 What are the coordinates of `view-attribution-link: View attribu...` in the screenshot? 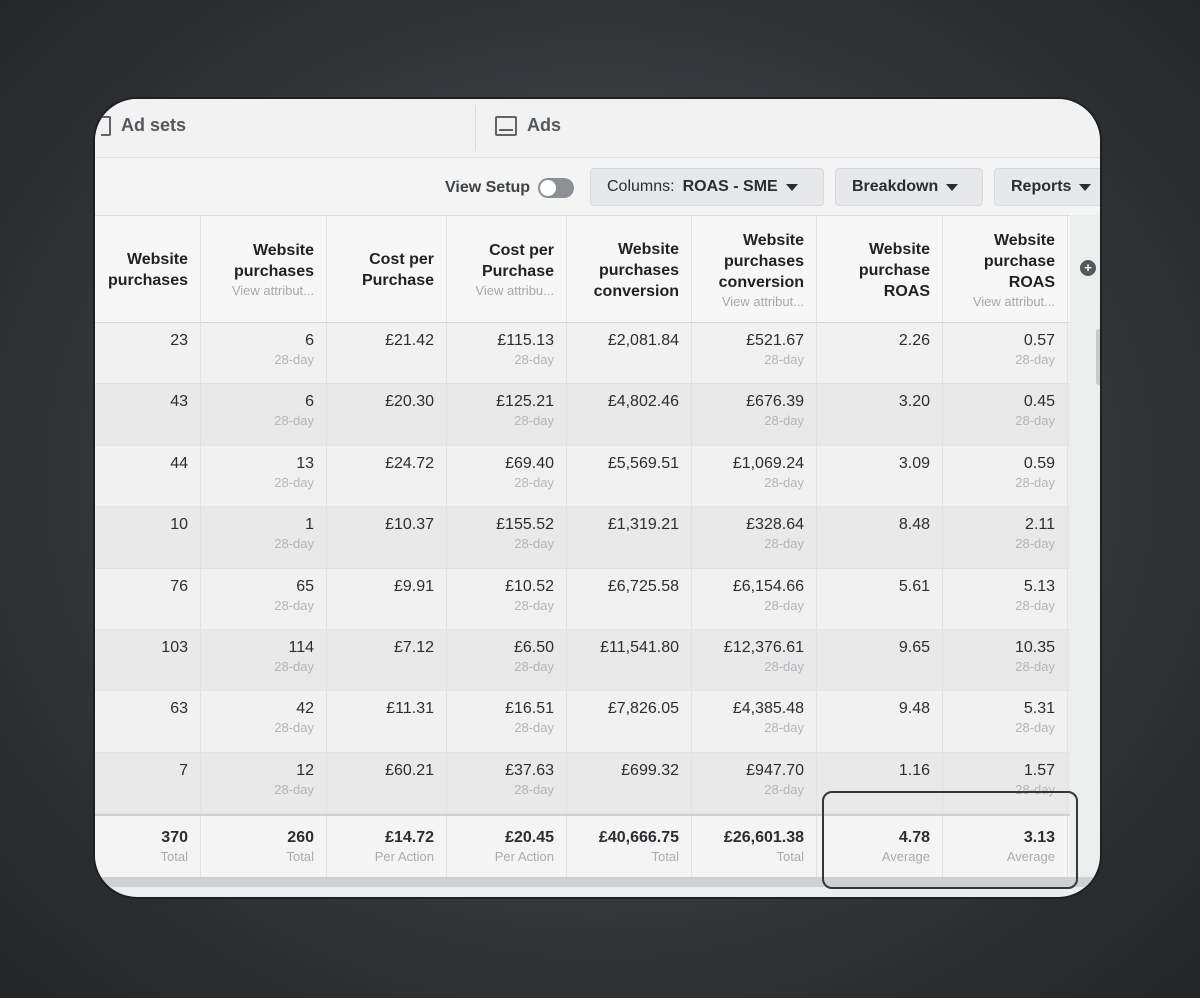 It's located at (514, 291).